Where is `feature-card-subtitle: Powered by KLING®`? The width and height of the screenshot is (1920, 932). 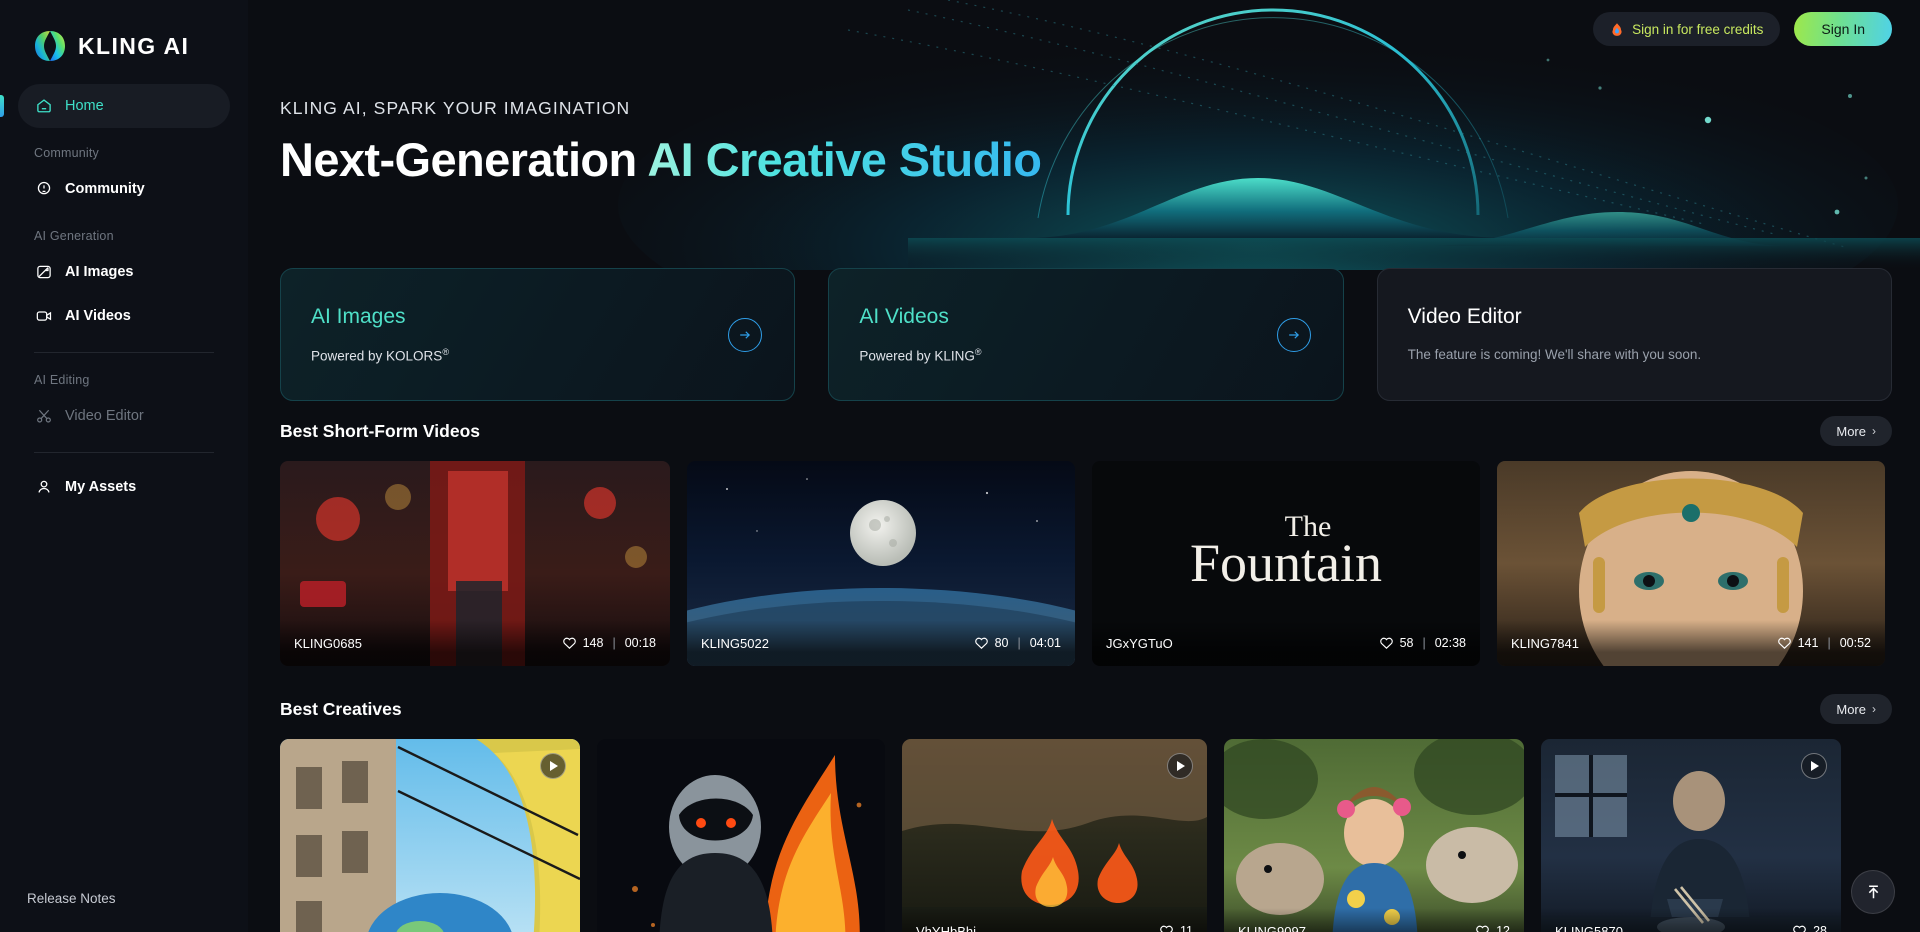
feature-card-subtitle: Powered by KLING® is located at coordinates (1085, 355).